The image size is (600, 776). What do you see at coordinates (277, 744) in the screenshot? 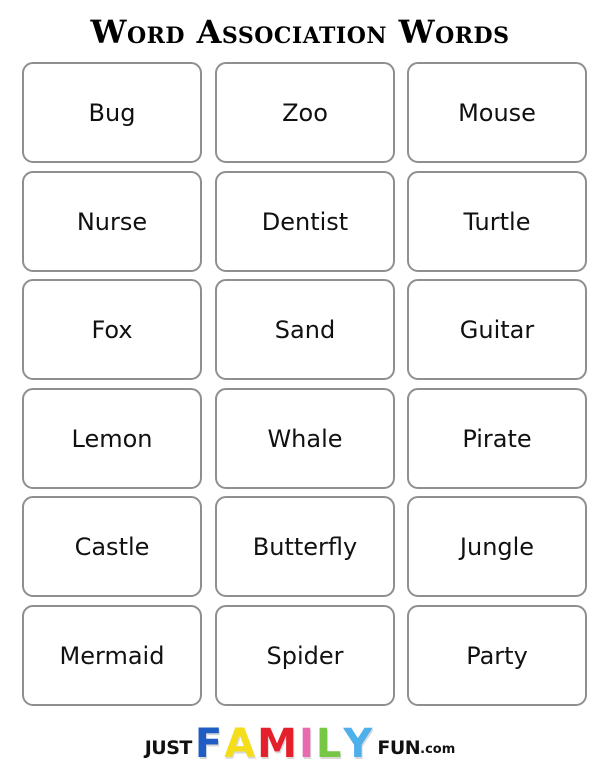
I see `logo-letter: M` at bounding box center [277, 744].